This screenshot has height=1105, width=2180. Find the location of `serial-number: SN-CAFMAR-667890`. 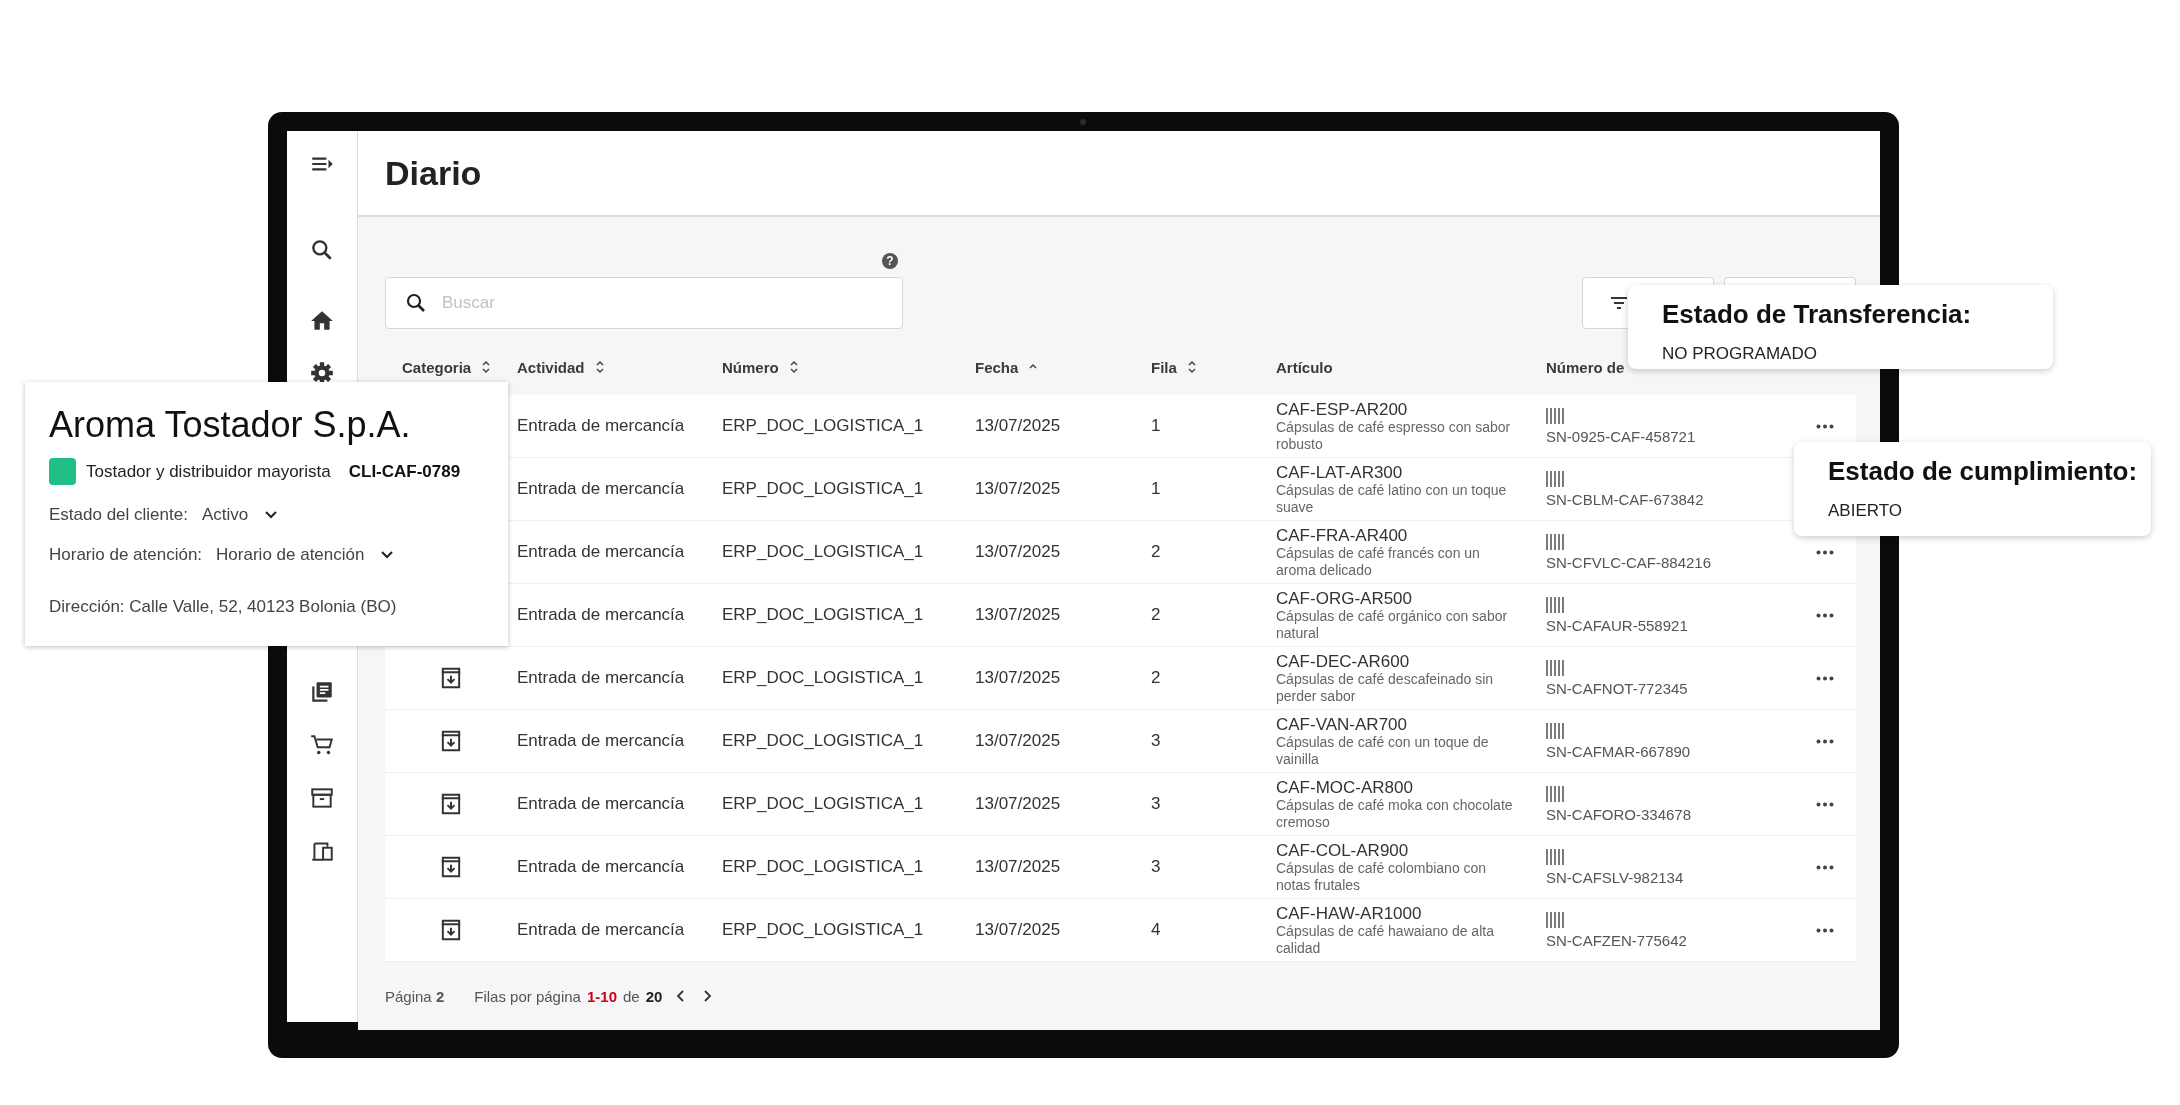

serial-number: SN-CAFMAR-667890 is located at coordinates (1618, 751).